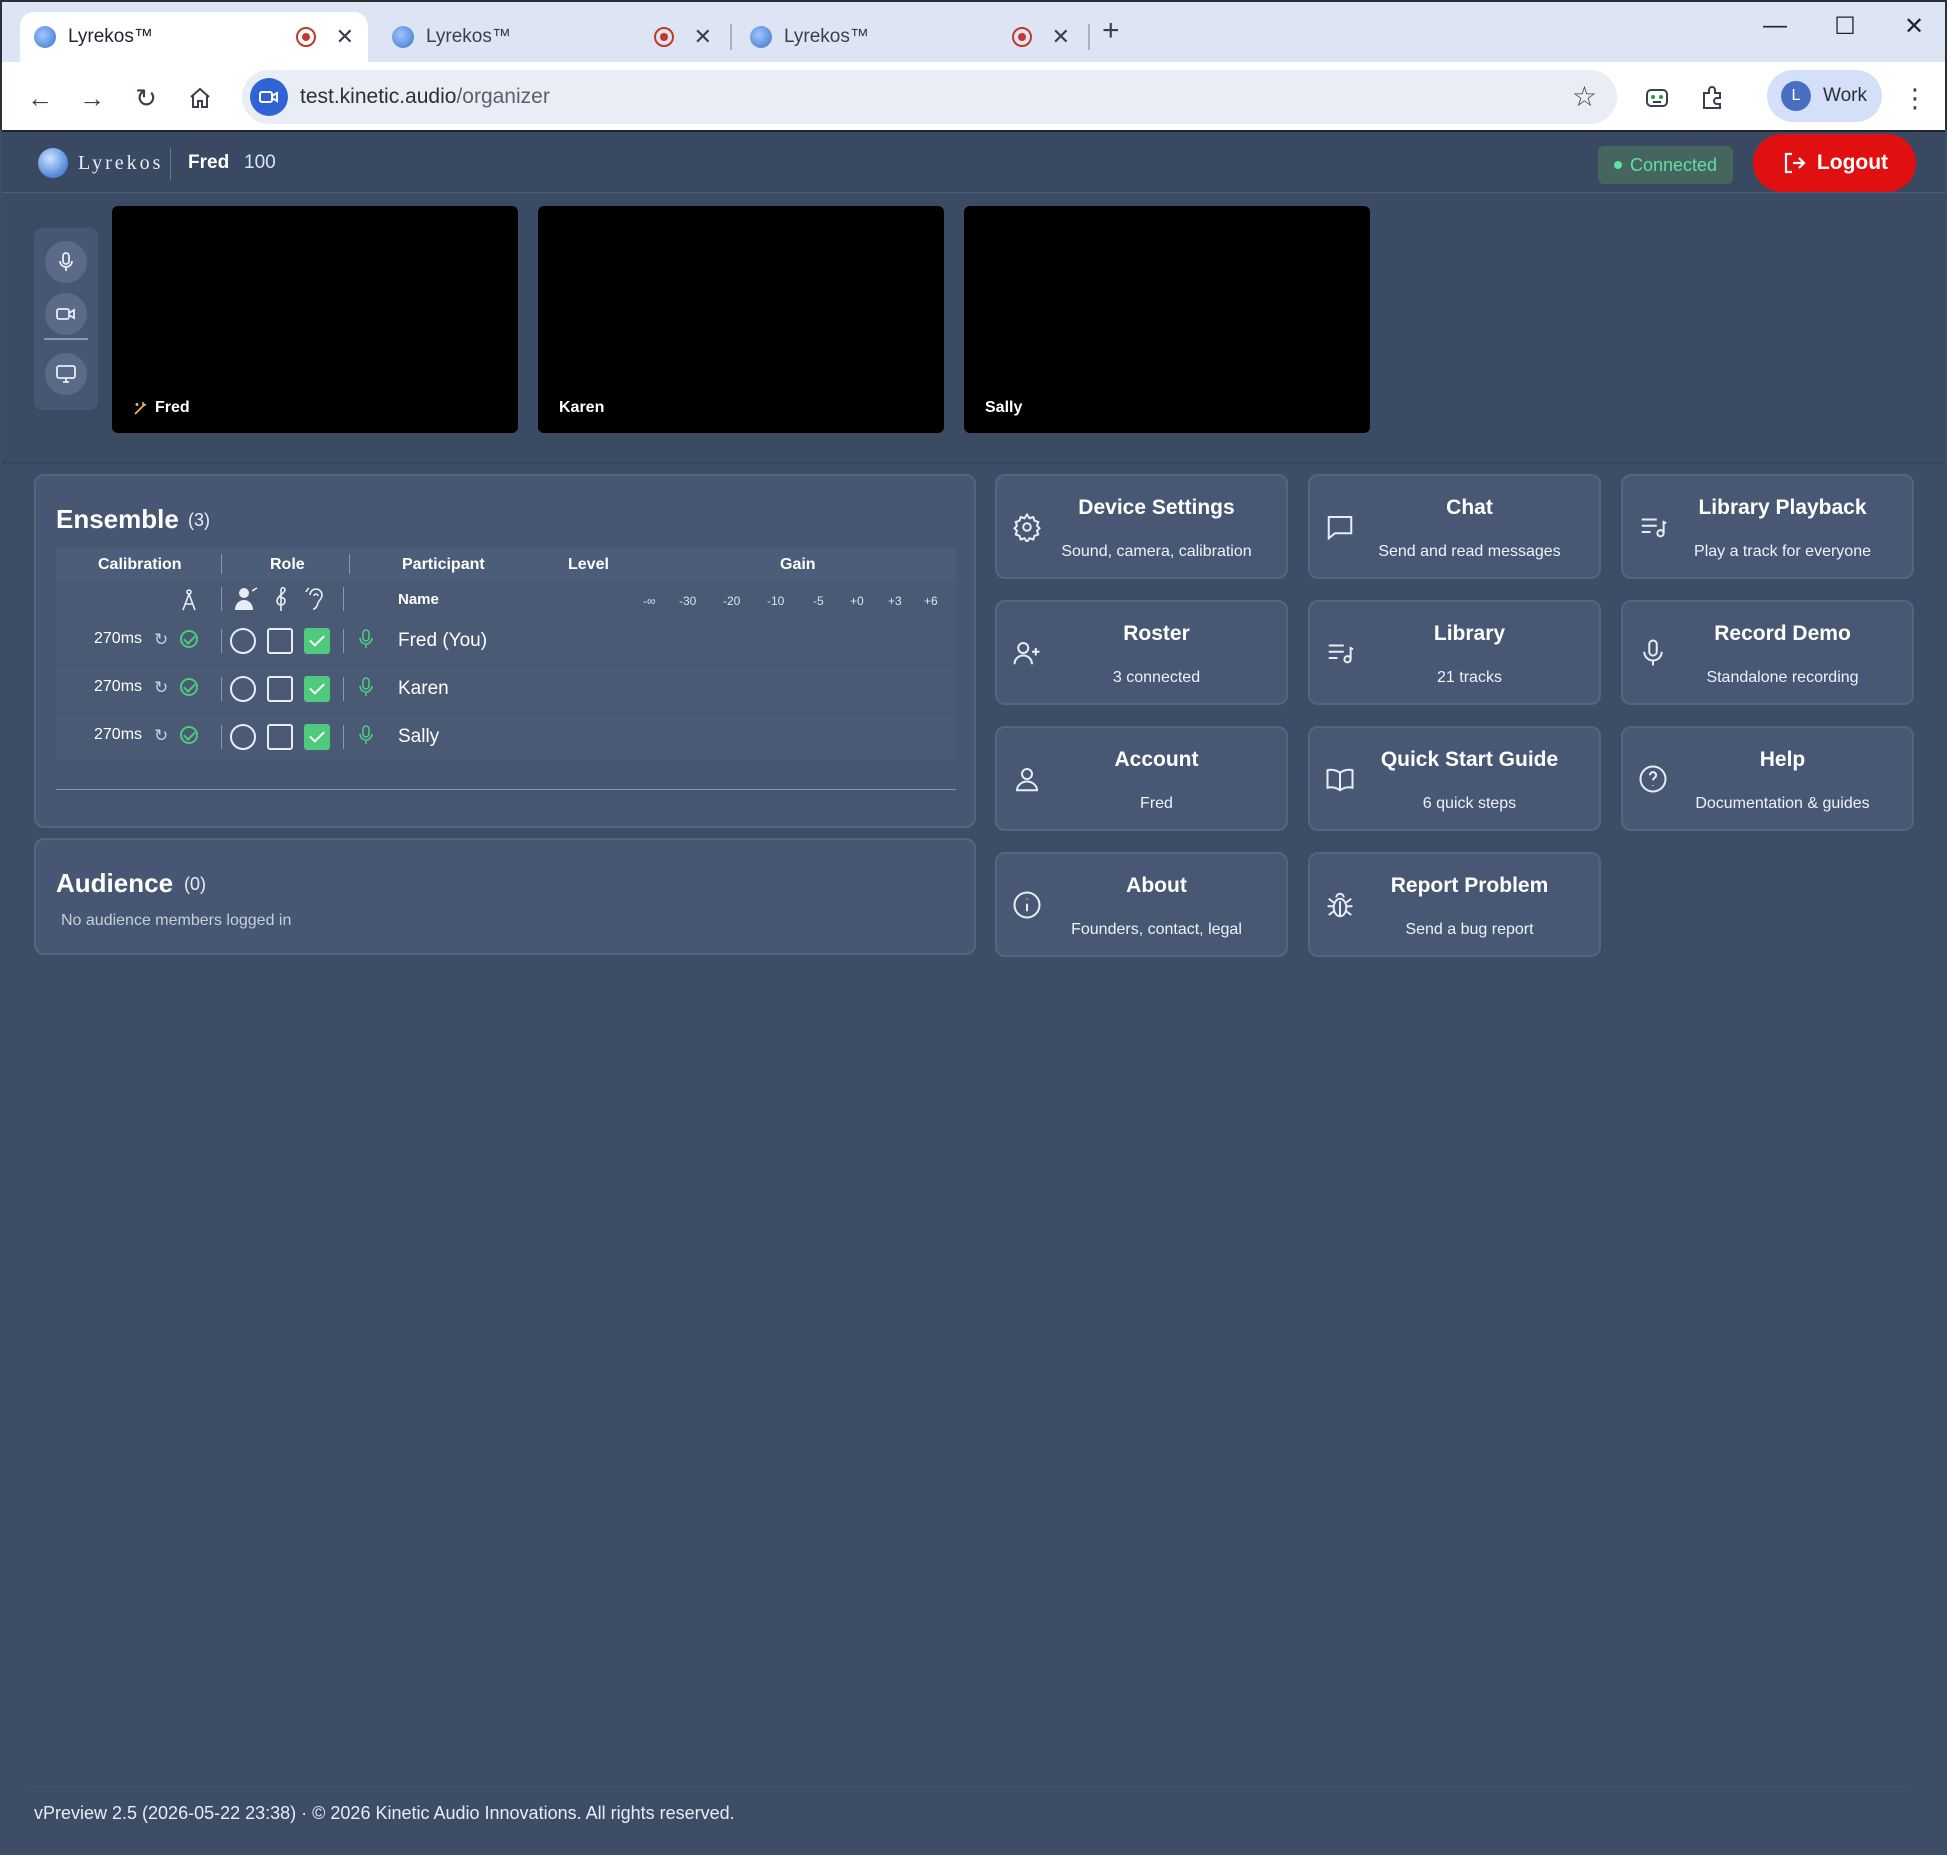 This screenshot has width=1947, height=1855. Describe the element at coordinates (221, 599) in the screenshot. I see `header-divider` at that location.